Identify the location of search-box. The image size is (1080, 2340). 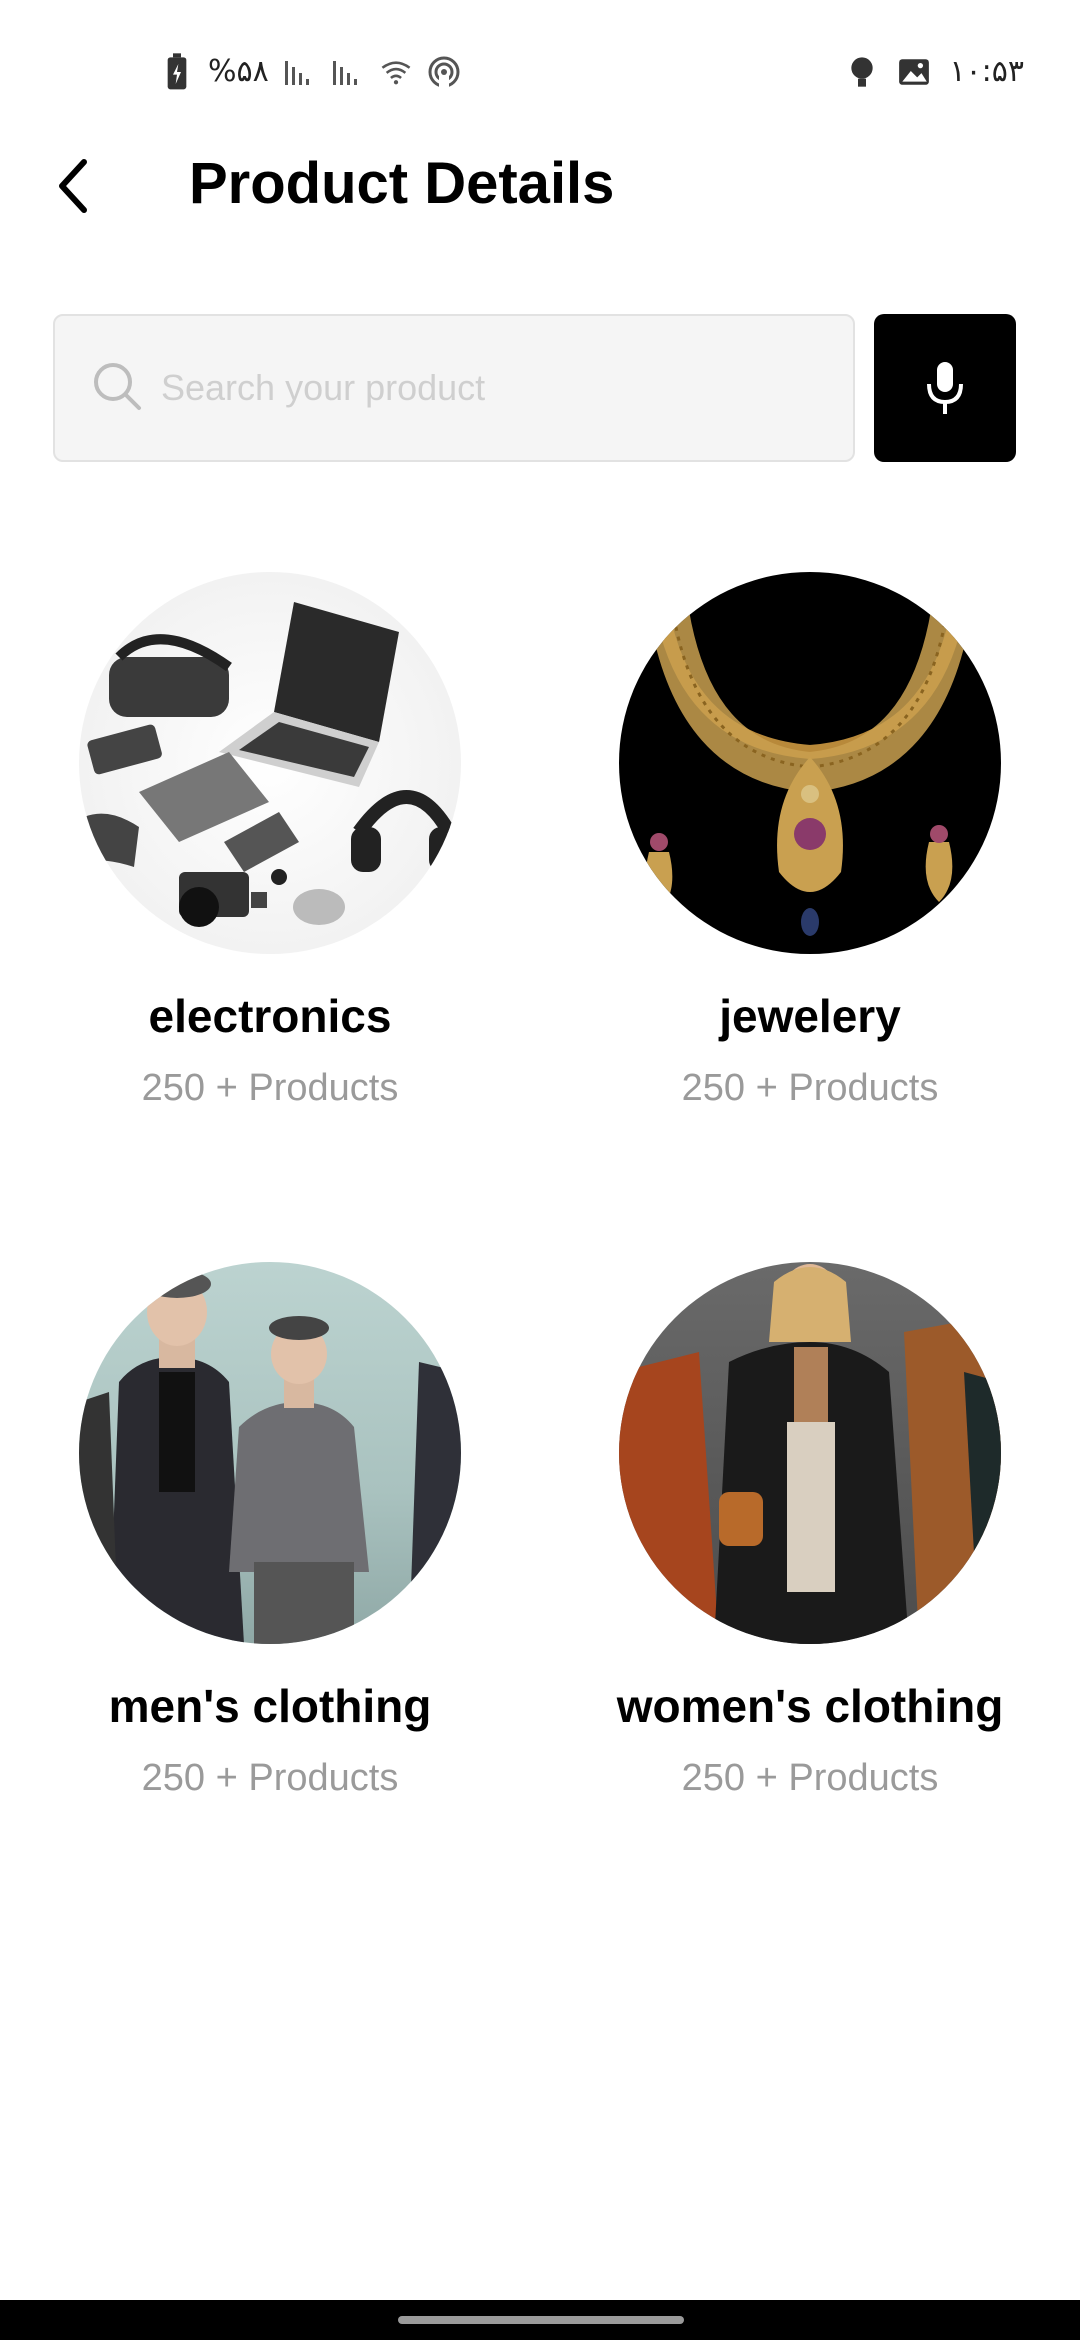
(454, 388).